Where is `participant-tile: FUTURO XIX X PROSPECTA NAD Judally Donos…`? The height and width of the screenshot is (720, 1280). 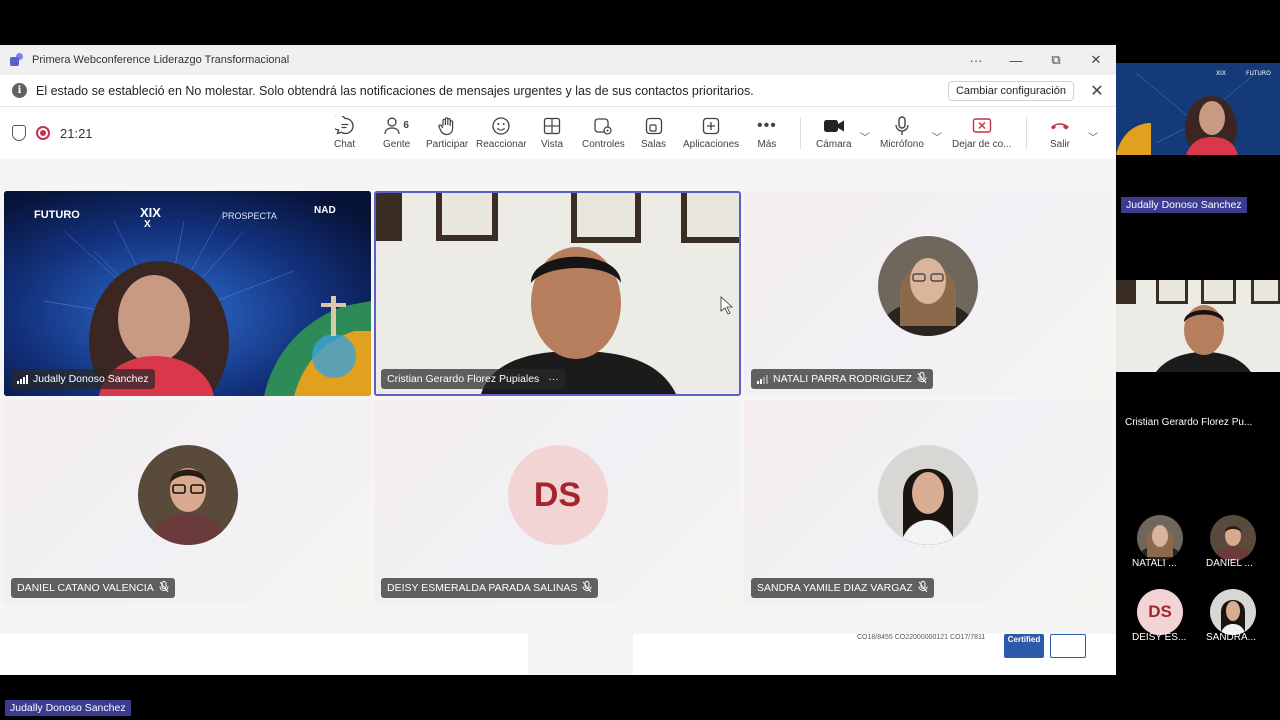 participant-tile: FUTURO XIX X PROSPECTA NAD Judally Donos… is located at coordinates (187, 293).